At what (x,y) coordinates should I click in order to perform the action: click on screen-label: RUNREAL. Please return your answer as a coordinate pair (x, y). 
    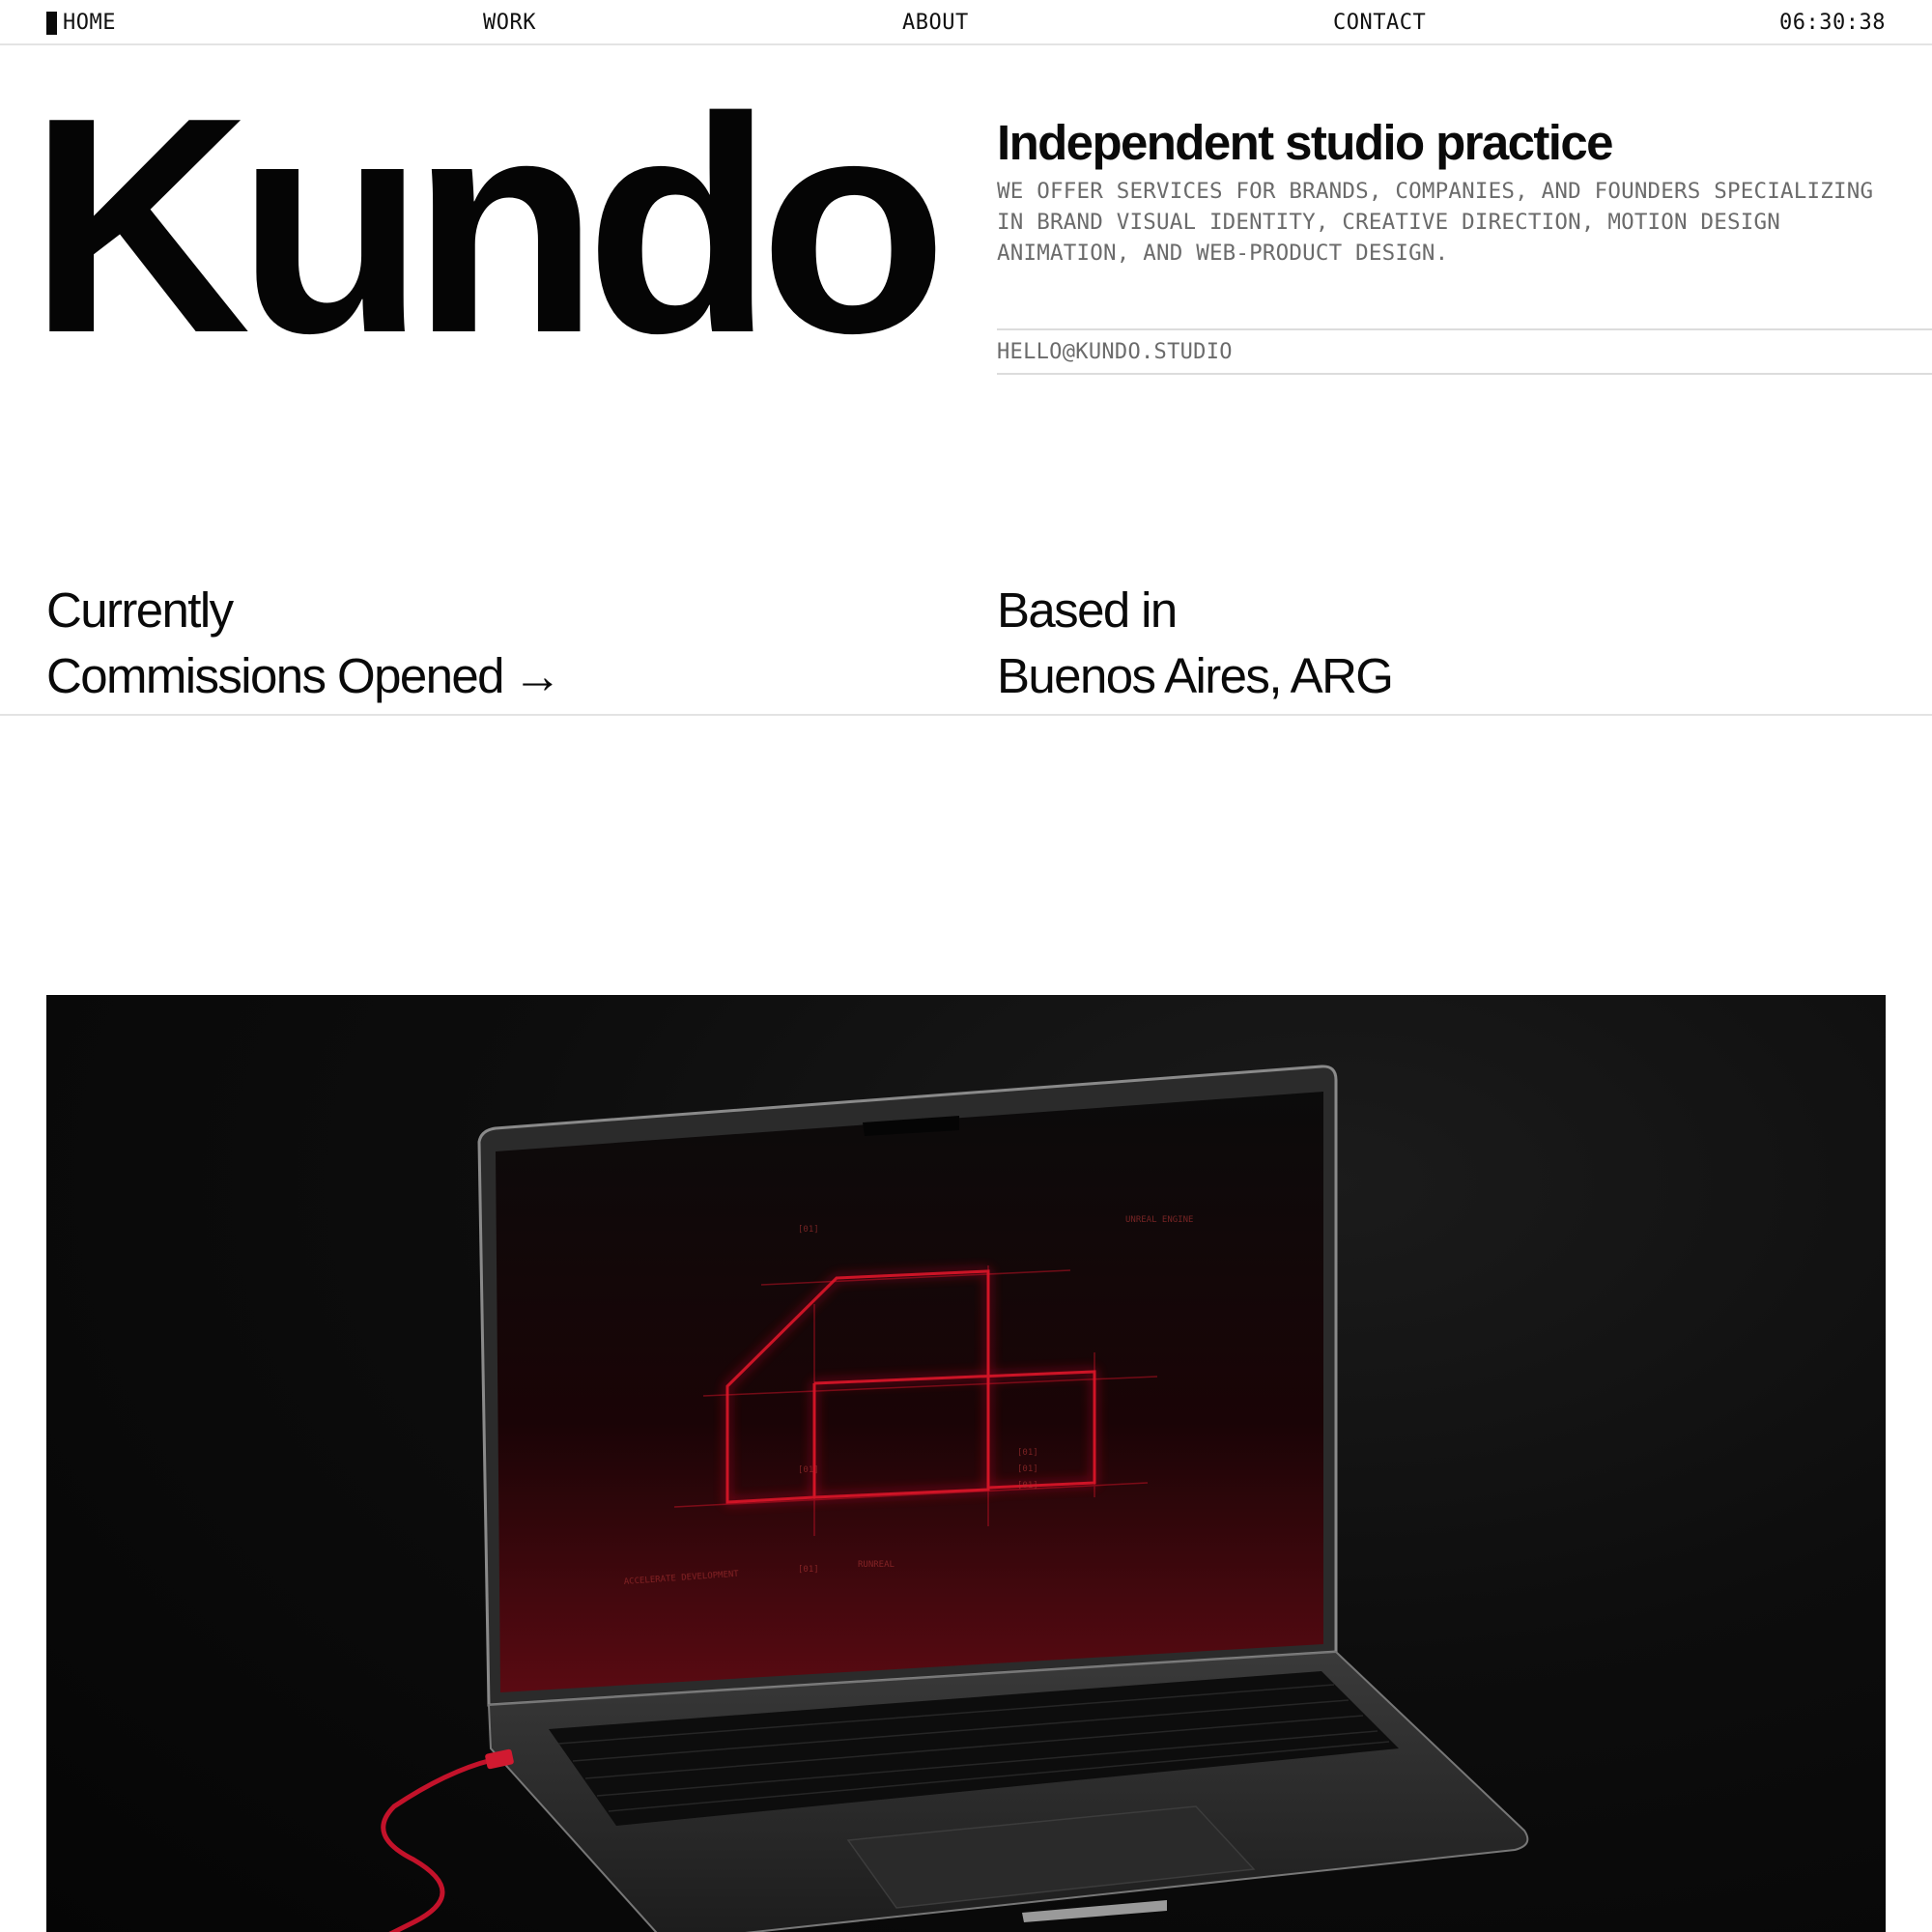
    Looking at the image, I should click on (876, 1565).